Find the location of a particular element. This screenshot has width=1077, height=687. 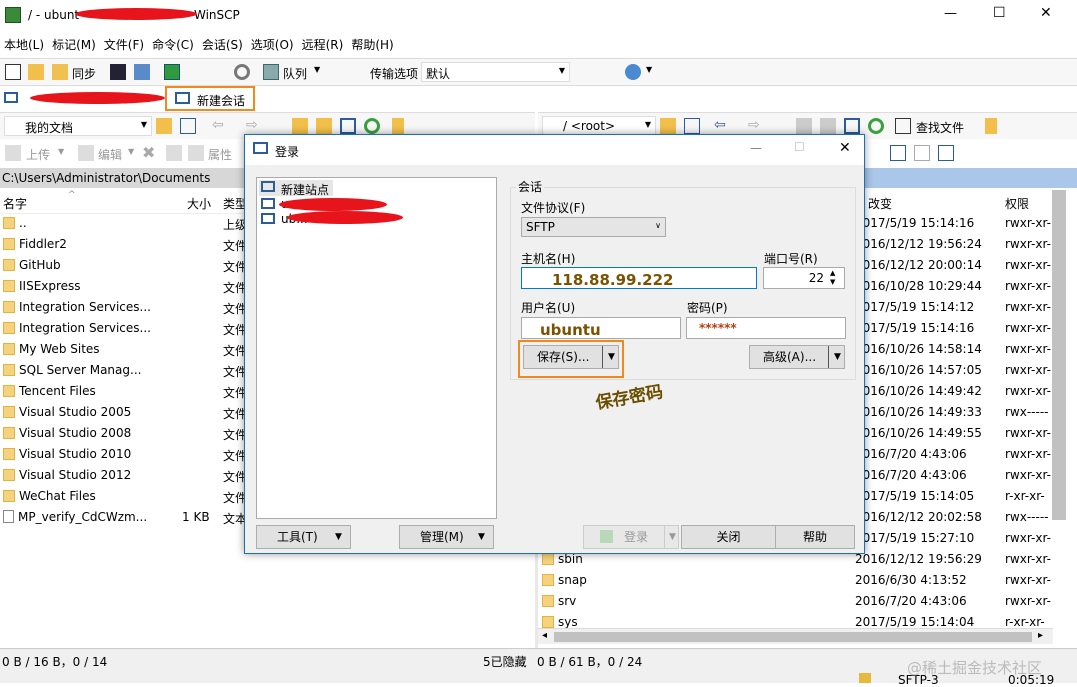

file-name: Visual Studio 2010 is located at coordinates (75, 454).